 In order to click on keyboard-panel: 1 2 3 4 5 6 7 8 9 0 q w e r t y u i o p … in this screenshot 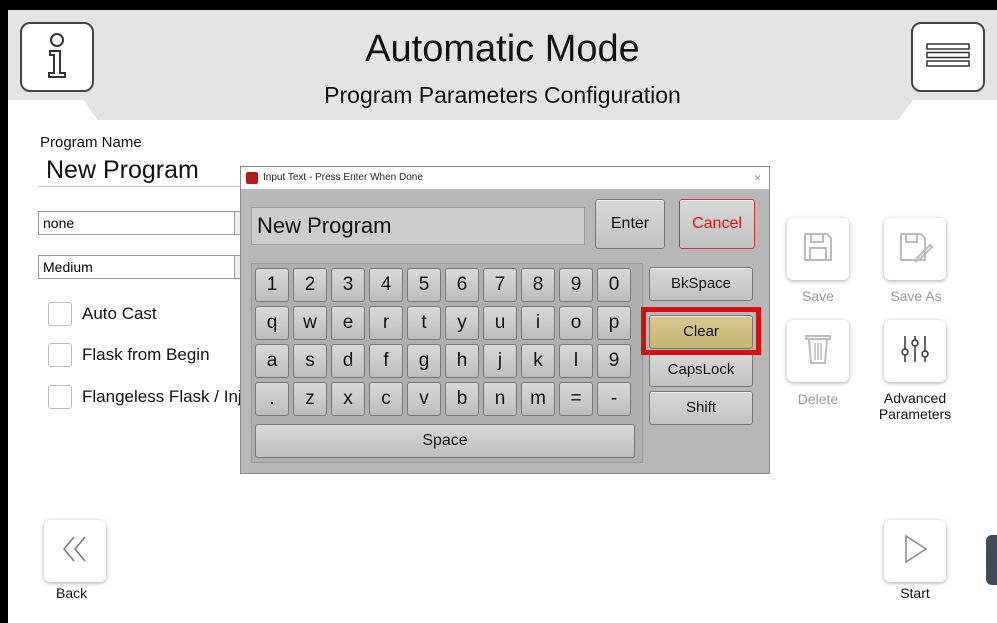, I will do `click(447, 363)`.